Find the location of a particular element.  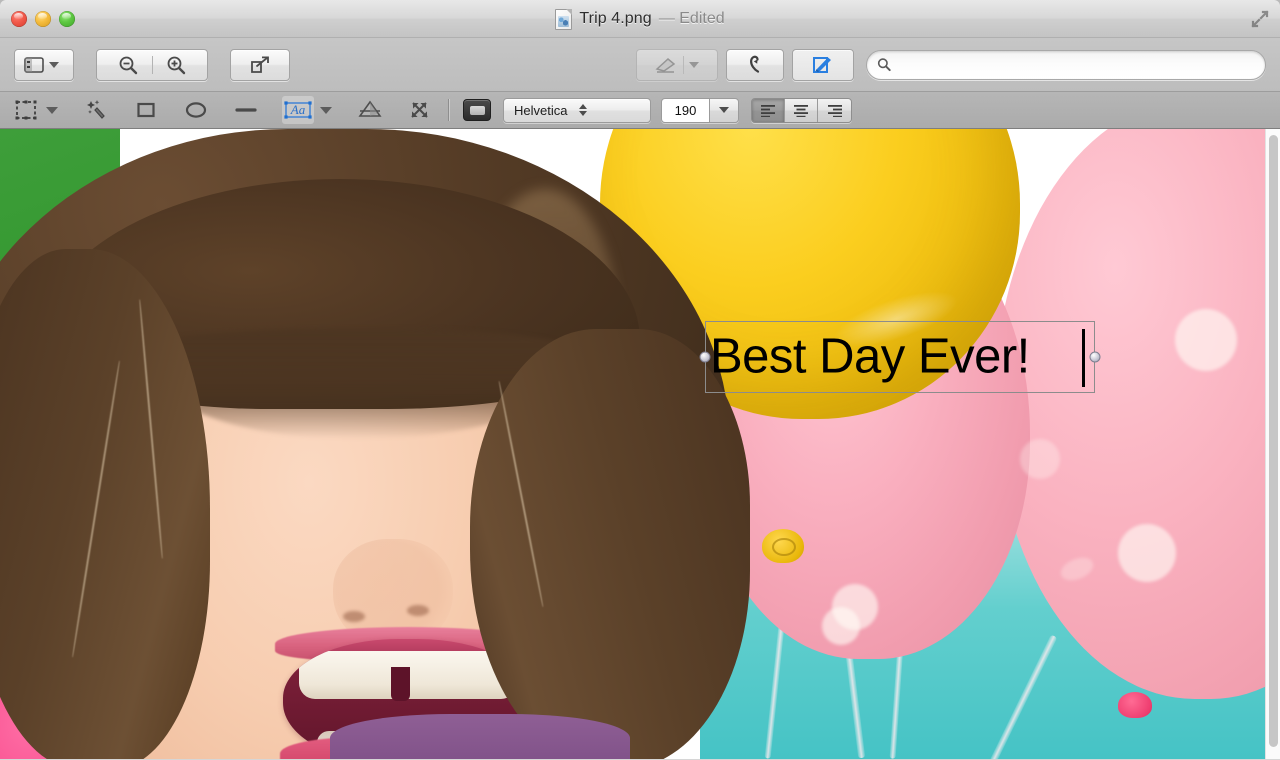

button-split-divider is located at coordinates (683, 64).